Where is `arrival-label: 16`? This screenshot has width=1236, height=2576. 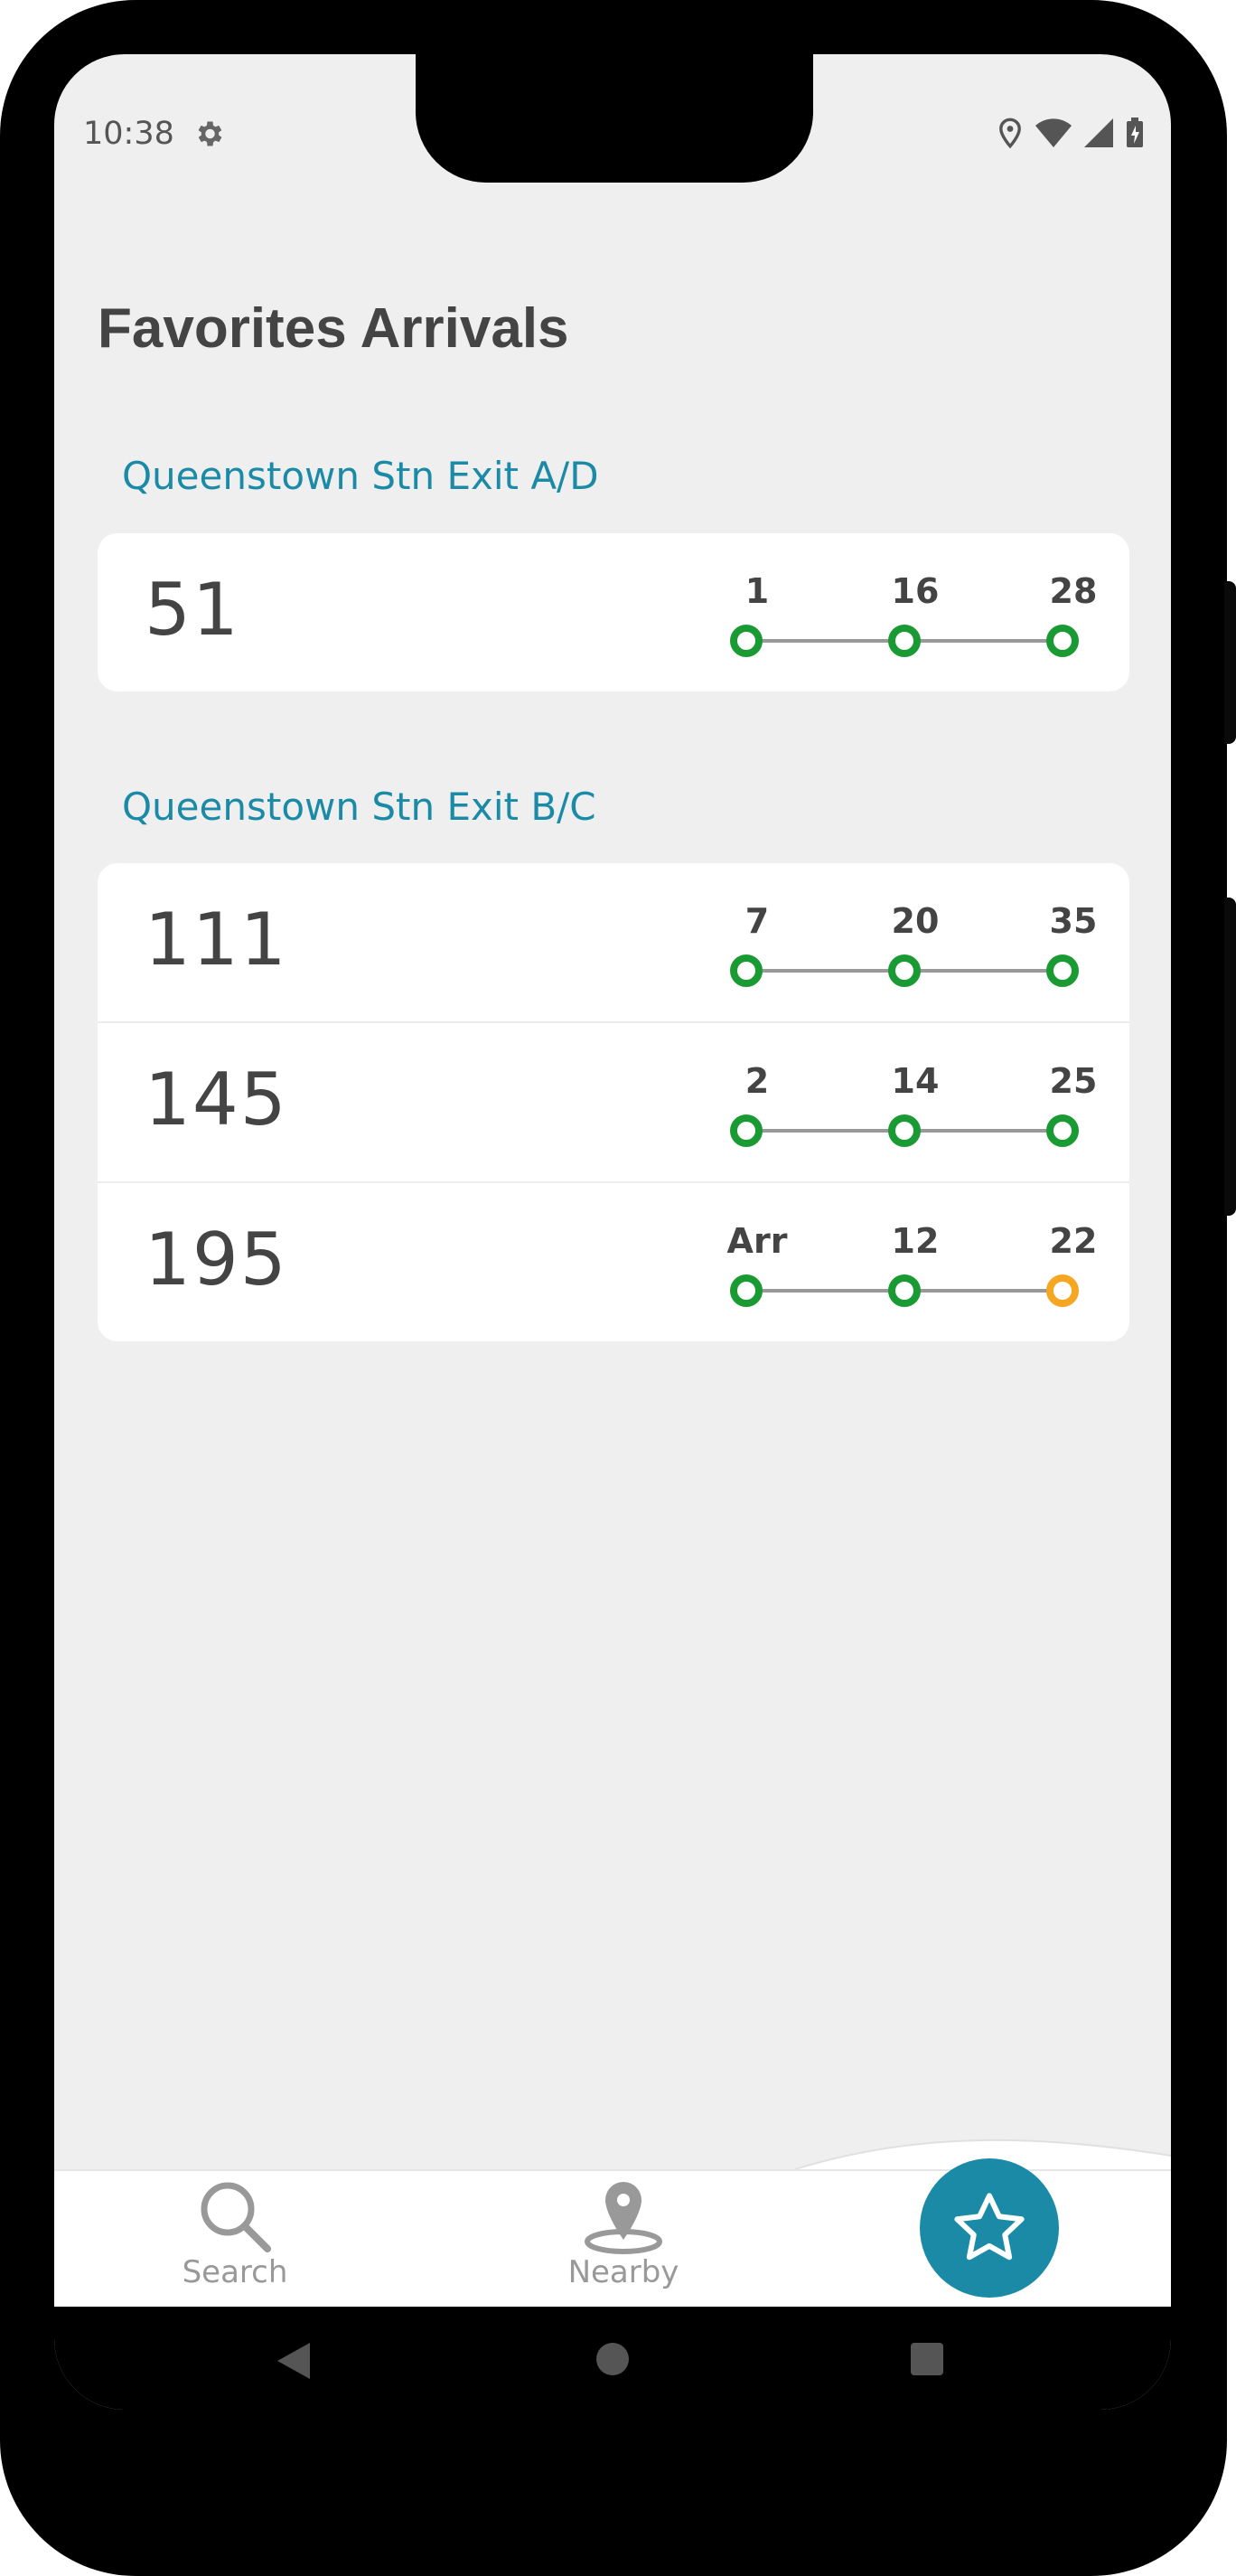
arrival-label: 16 is located at coordinates (915, 591).